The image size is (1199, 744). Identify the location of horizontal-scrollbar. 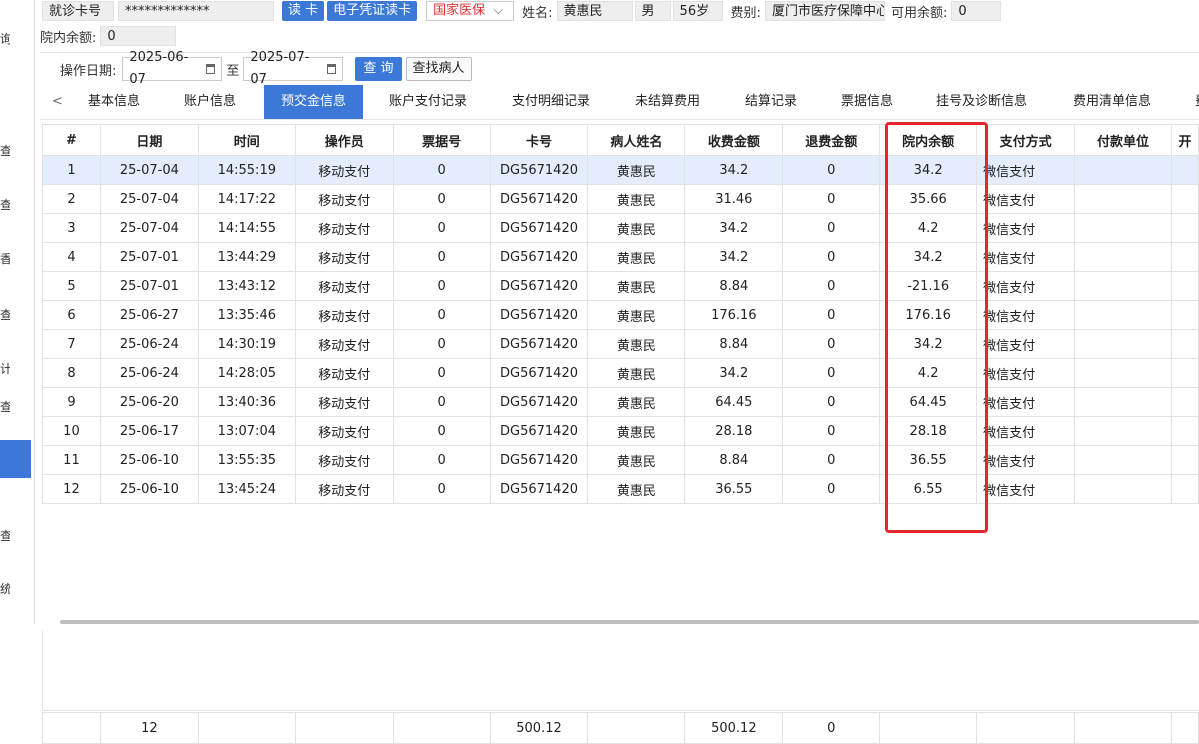
(629, 622).